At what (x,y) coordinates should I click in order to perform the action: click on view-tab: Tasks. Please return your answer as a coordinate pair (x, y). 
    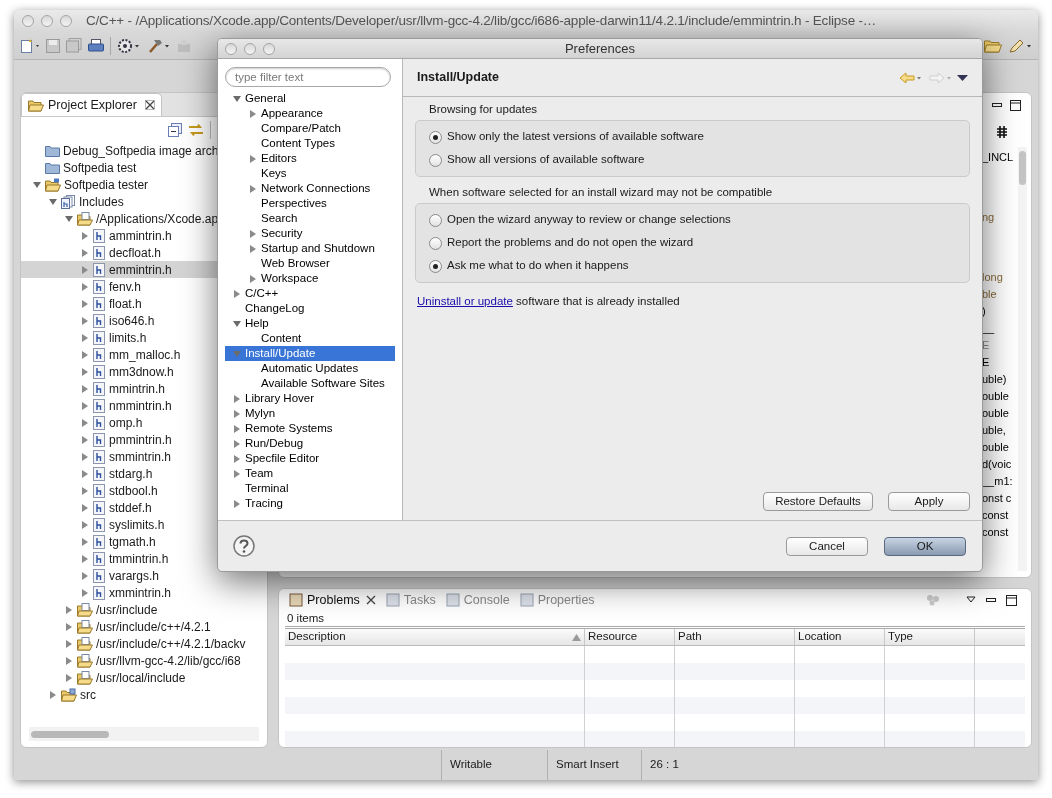
    Looking at the image, I should click on (410, 600).